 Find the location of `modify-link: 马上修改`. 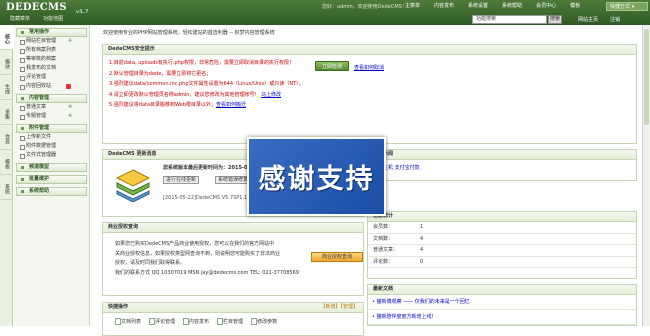

modify-link: 马上修改 is located at coordinates (271, 95).